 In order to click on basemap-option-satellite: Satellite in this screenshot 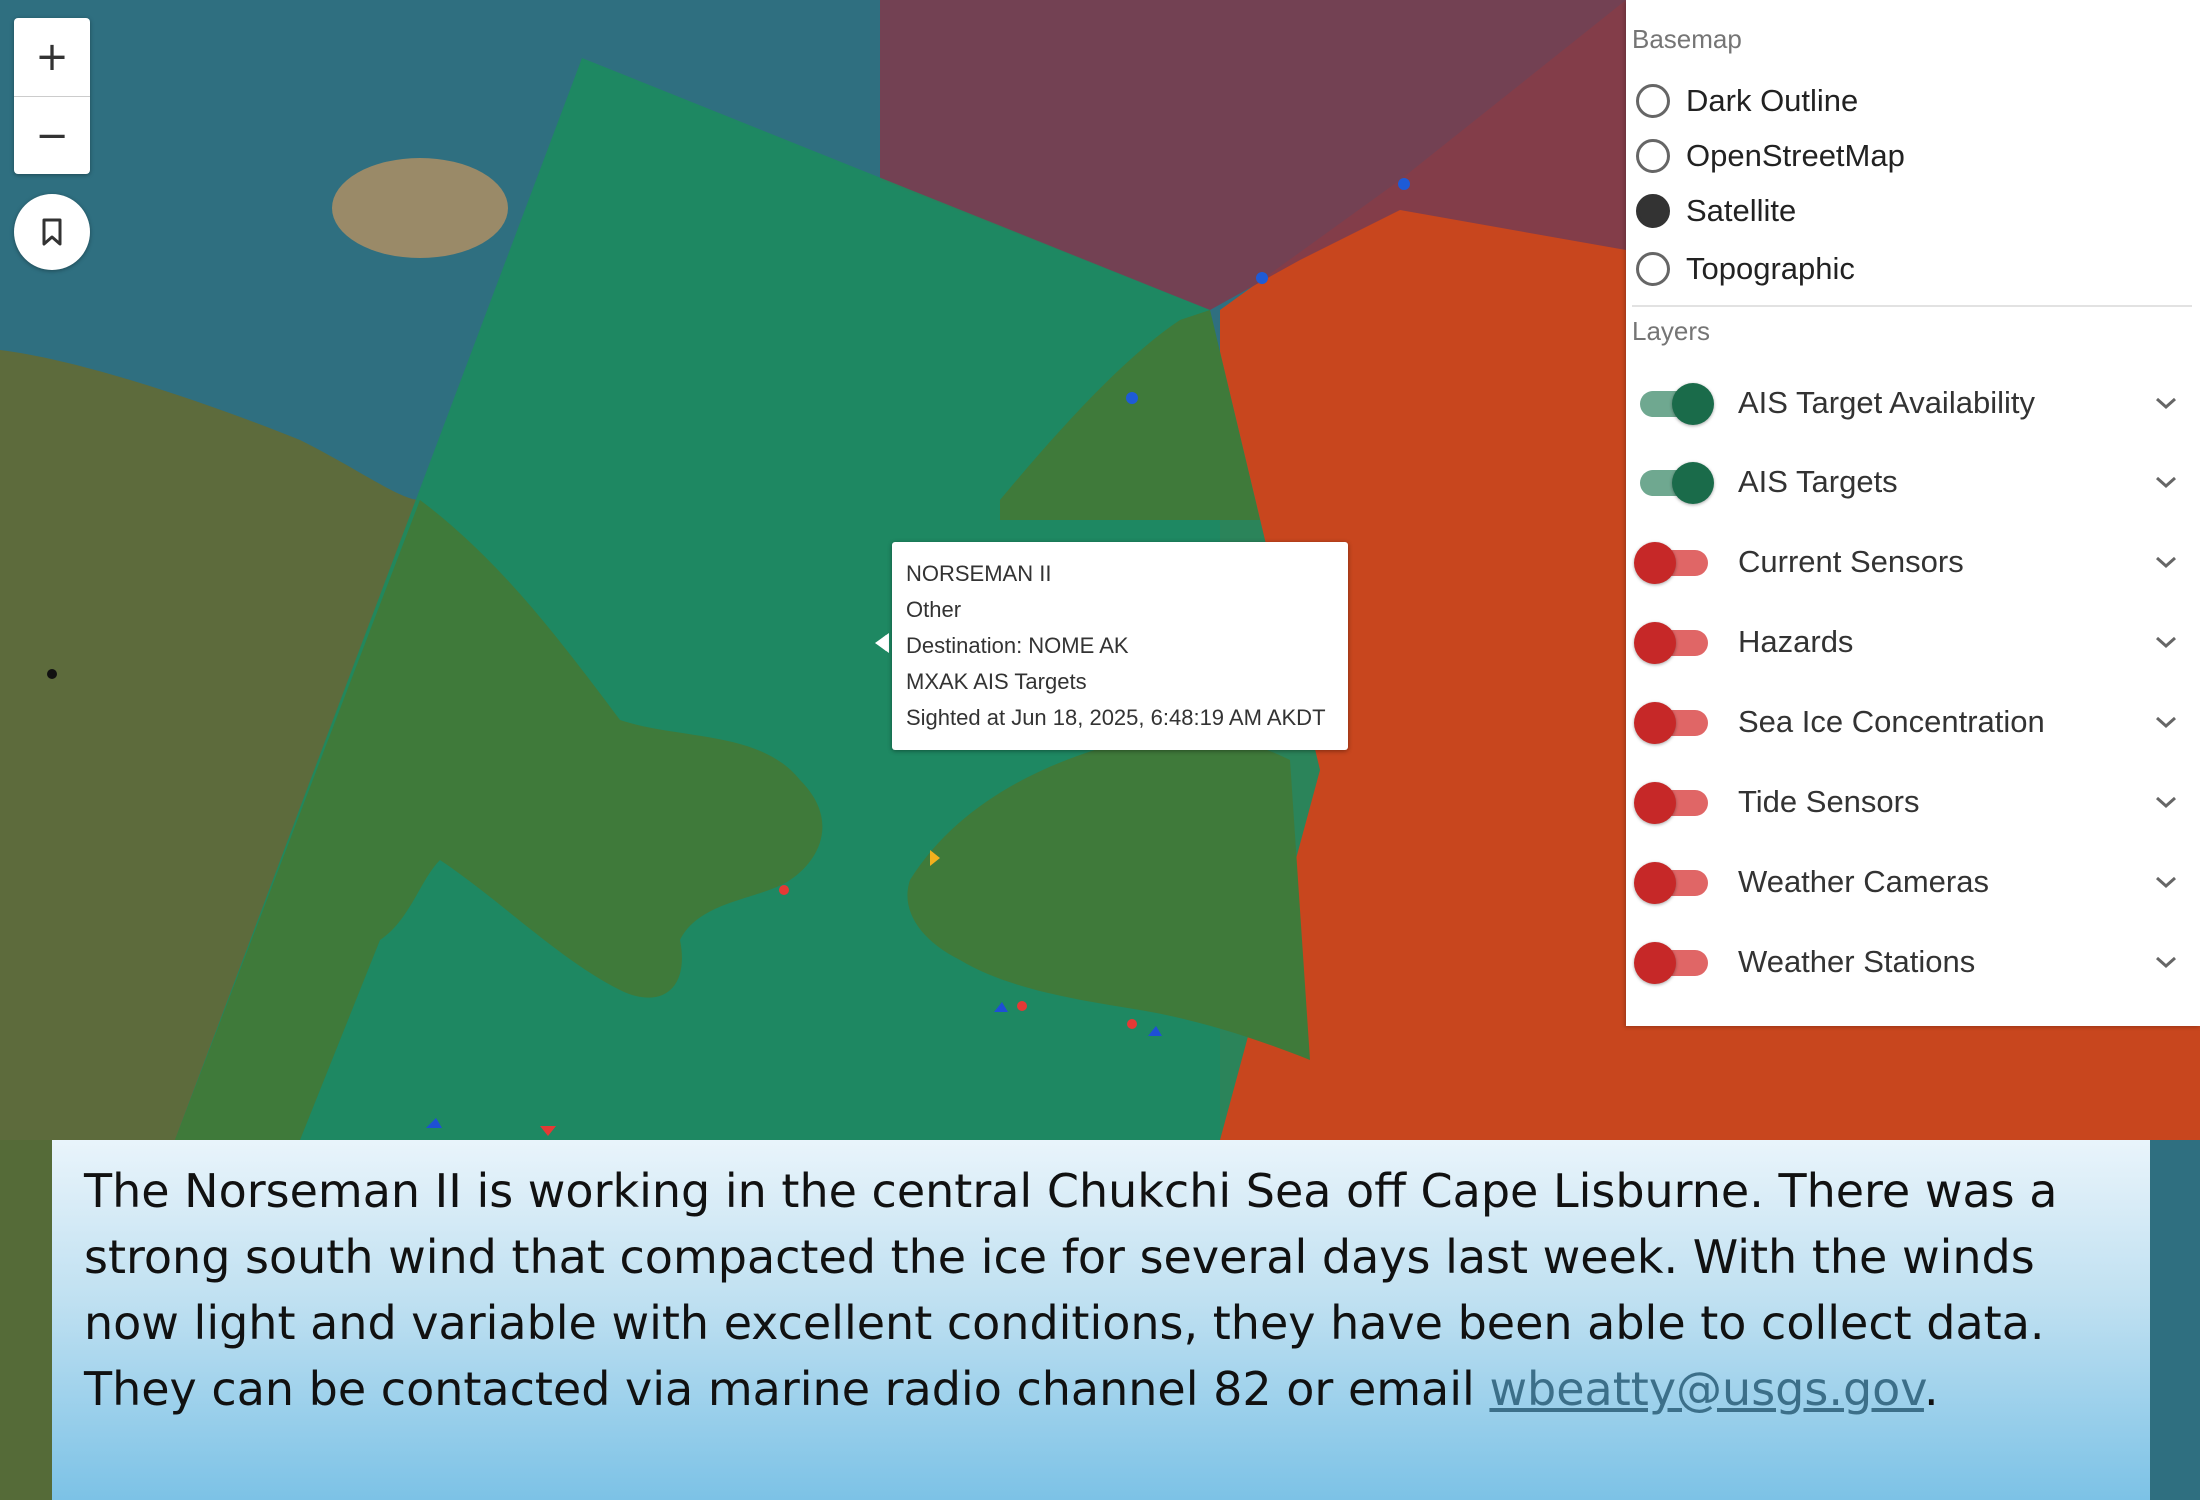, I will do `click(1716, 211)`.